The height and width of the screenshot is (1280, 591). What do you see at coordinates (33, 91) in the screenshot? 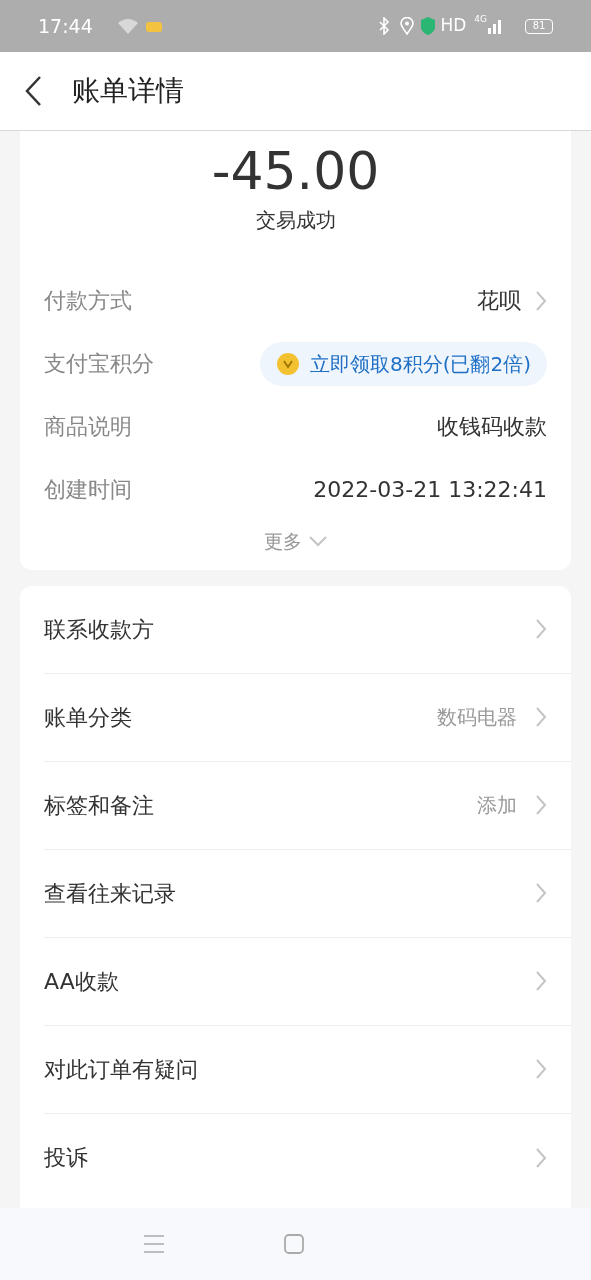
I see `back-icon` at bounding box center [33, 91].